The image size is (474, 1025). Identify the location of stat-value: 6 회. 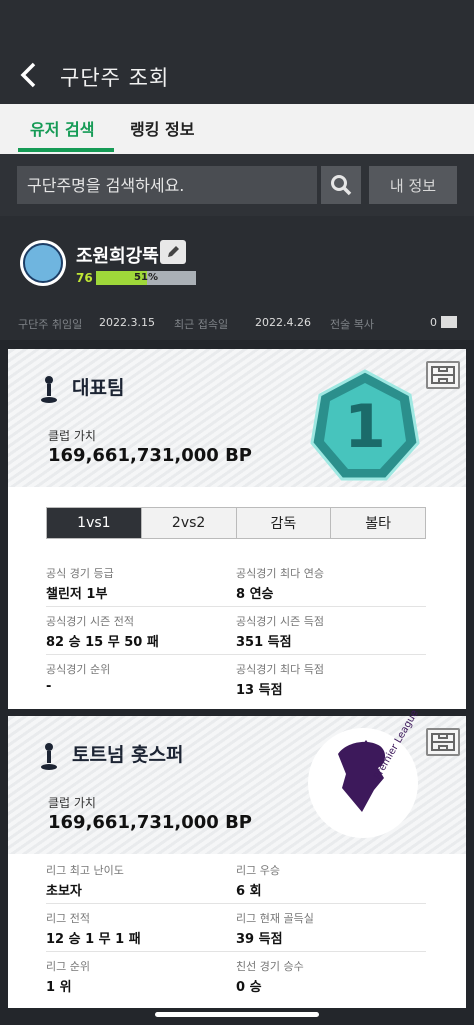
(249, 891).